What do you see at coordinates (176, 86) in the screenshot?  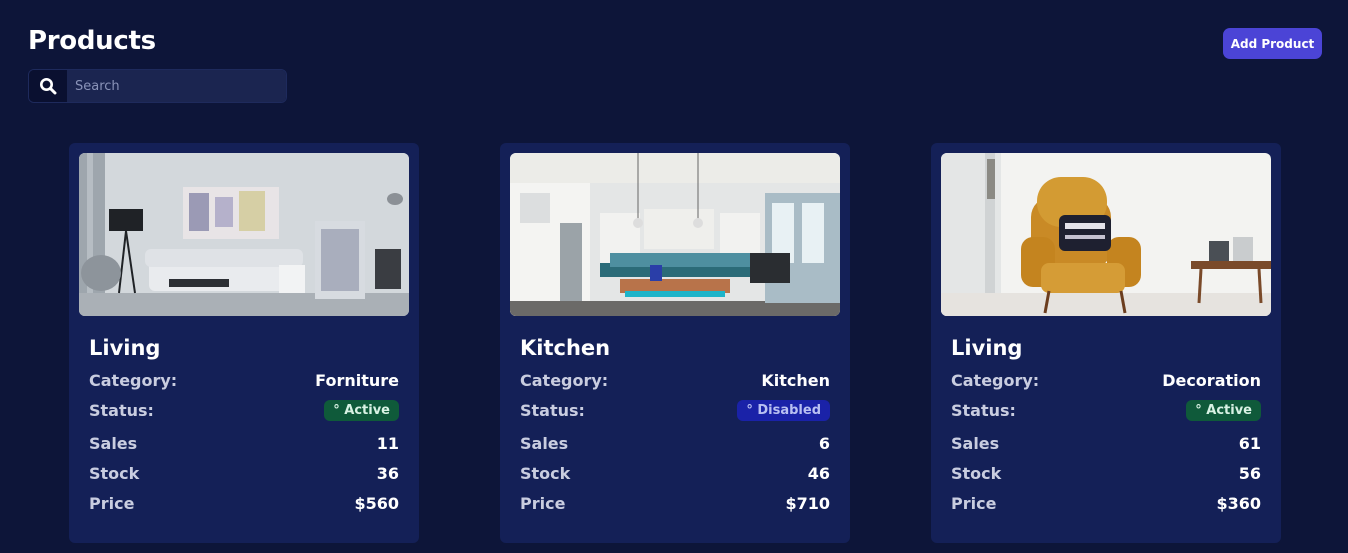 I see `search-input` at bounding box center [176, 86].